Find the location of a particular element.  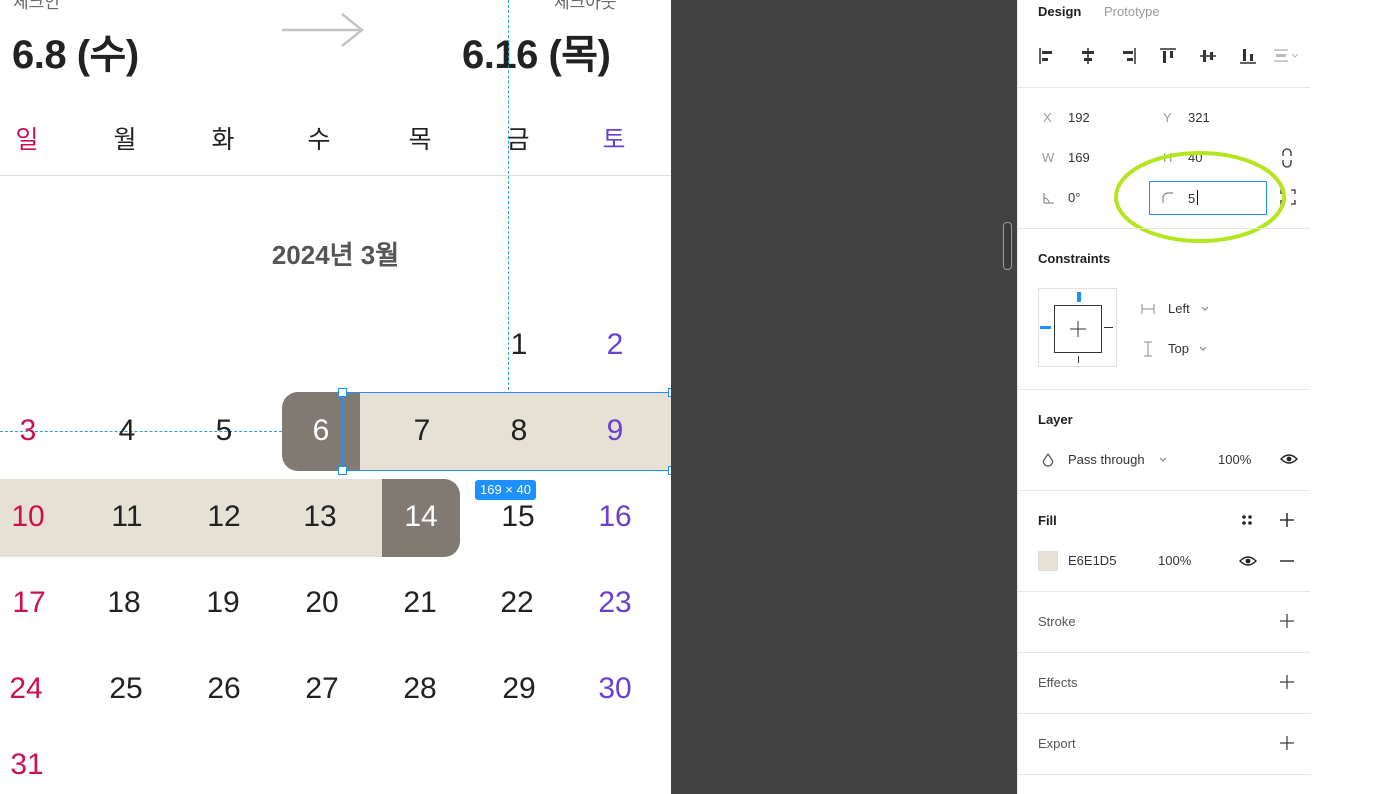

y-input: 321 is located at coordinates (1199, 117).